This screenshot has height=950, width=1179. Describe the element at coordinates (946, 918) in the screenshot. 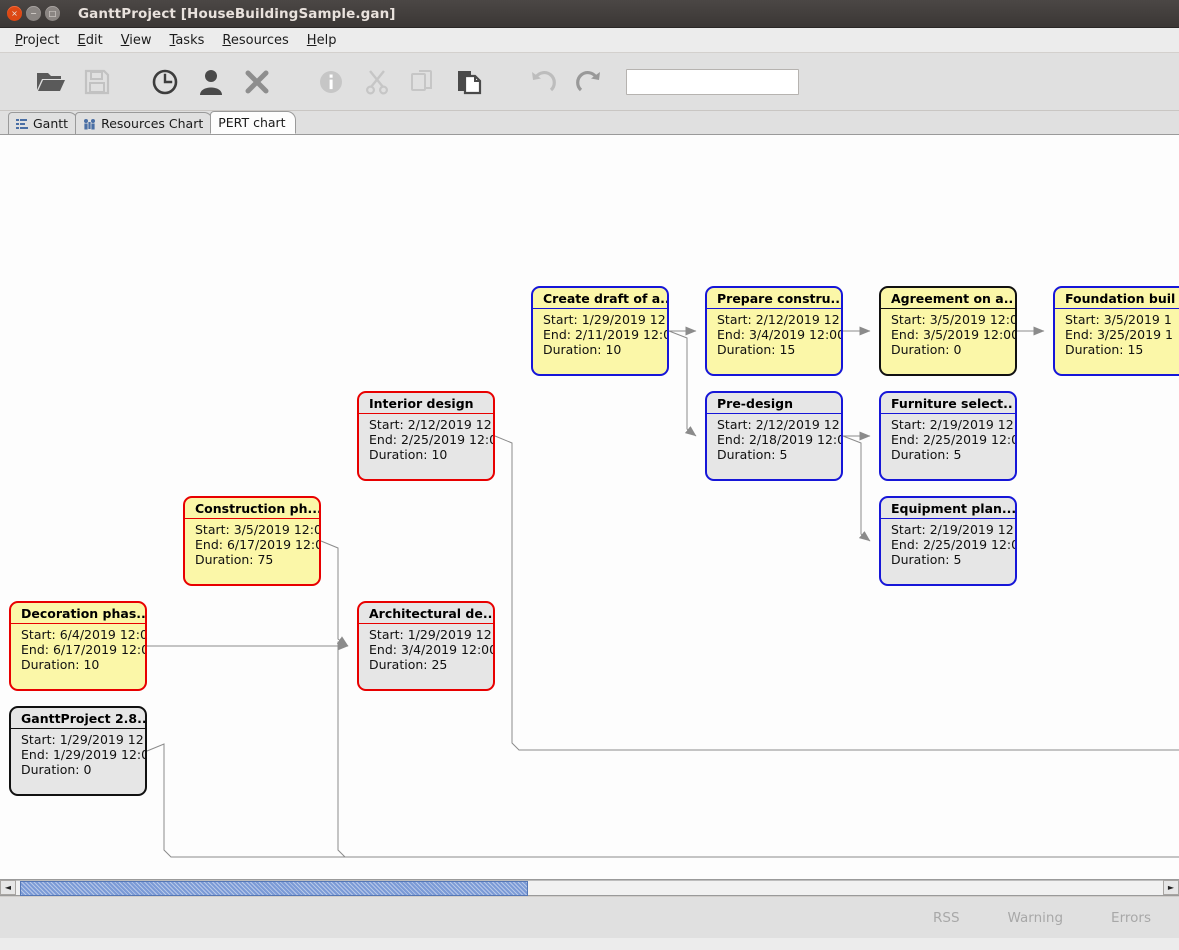

I see `status-rss: RSS` at that location.